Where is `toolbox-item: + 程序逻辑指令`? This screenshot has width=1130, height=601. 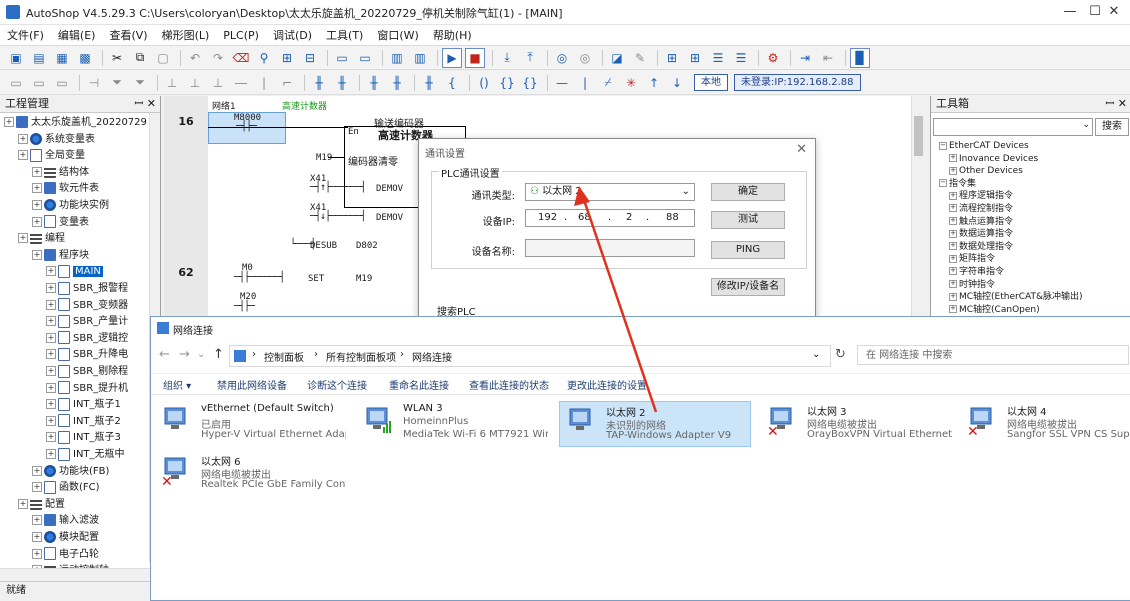 toolbox-item: + 程序逻辑指令 is located at coordinates (1011, 196).